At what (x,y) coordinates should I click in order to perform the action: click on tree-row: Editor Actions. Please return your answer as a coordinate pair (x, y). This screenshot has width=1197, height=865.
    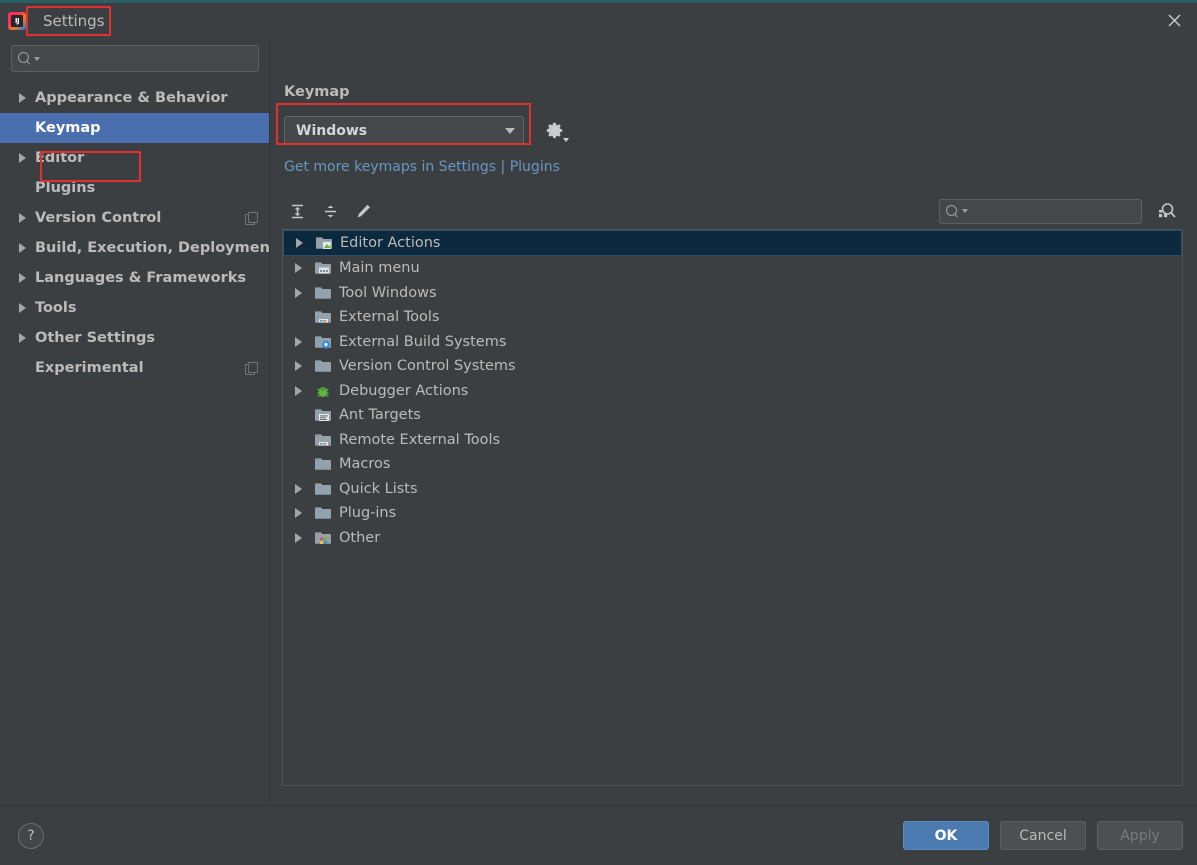
    Looking at the image, I should click on (732, 243).